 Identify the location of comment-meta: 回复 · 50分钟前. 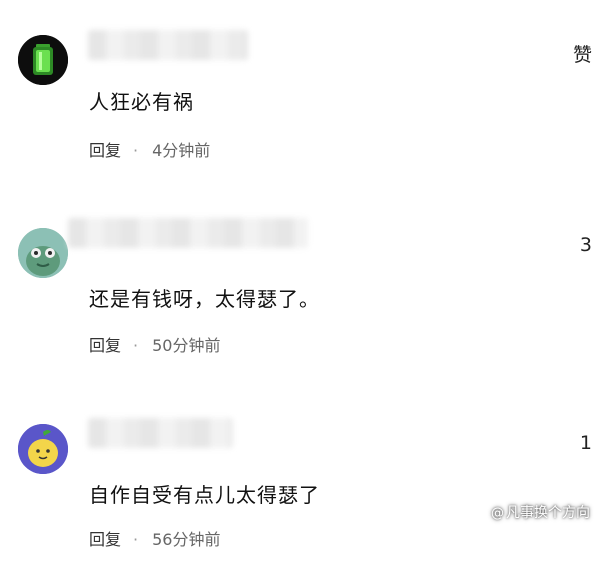
(154, 344).